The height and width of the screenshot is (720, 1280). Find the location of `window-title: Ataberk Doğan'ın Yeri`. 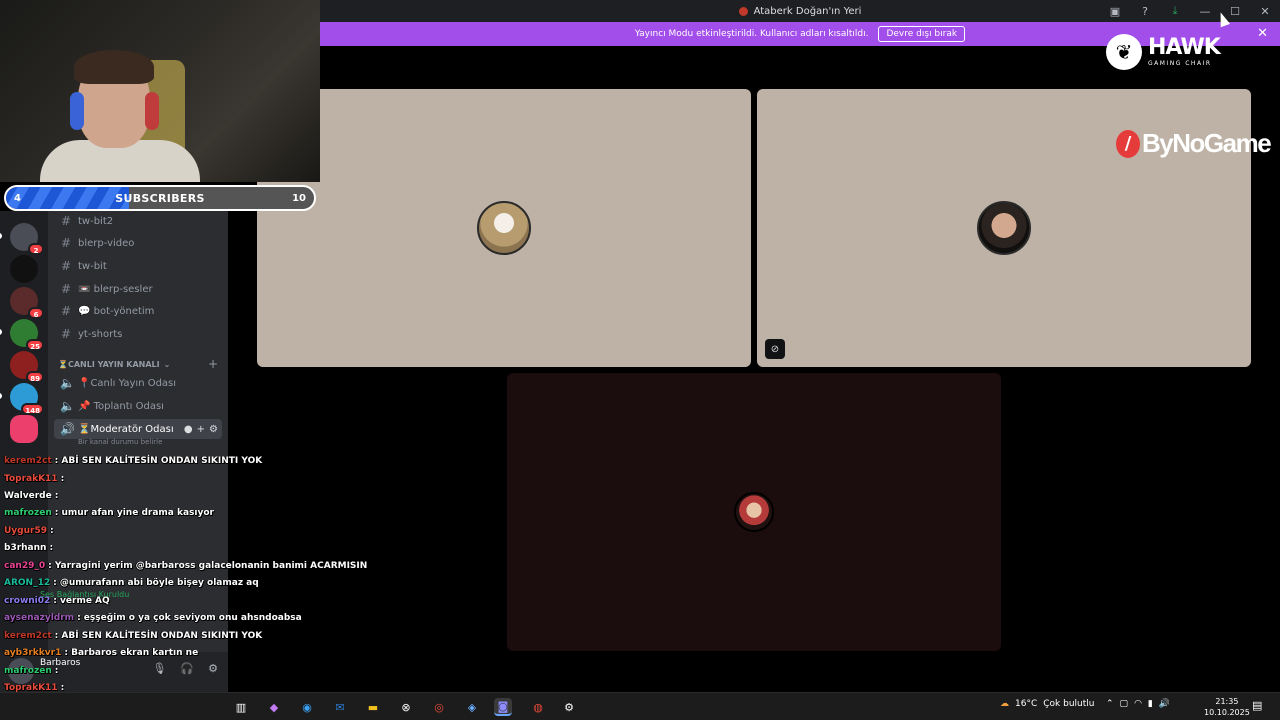

window-title: Ataberk Doğan'ın Yeri is located at coordinates (800, 11).